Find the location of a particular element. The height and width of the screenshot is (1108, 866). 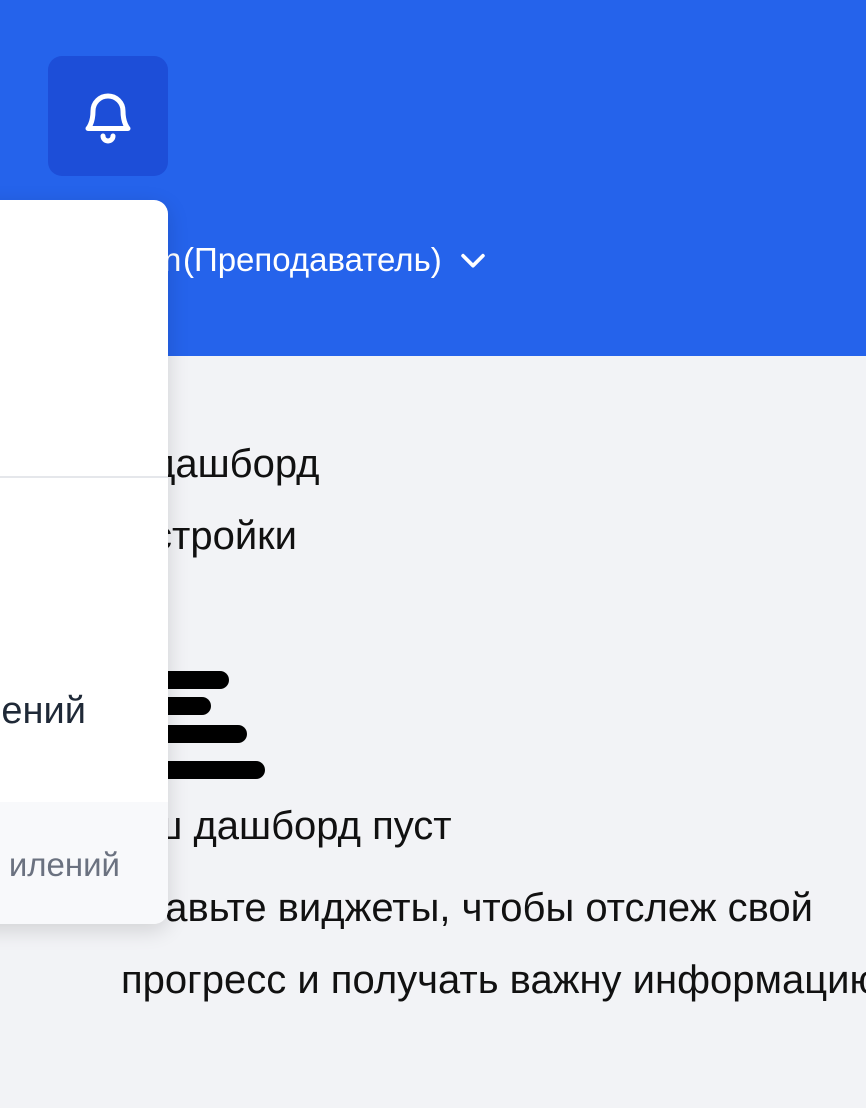

dropdown-footer-label: илений is located at coordinates (64, 864).